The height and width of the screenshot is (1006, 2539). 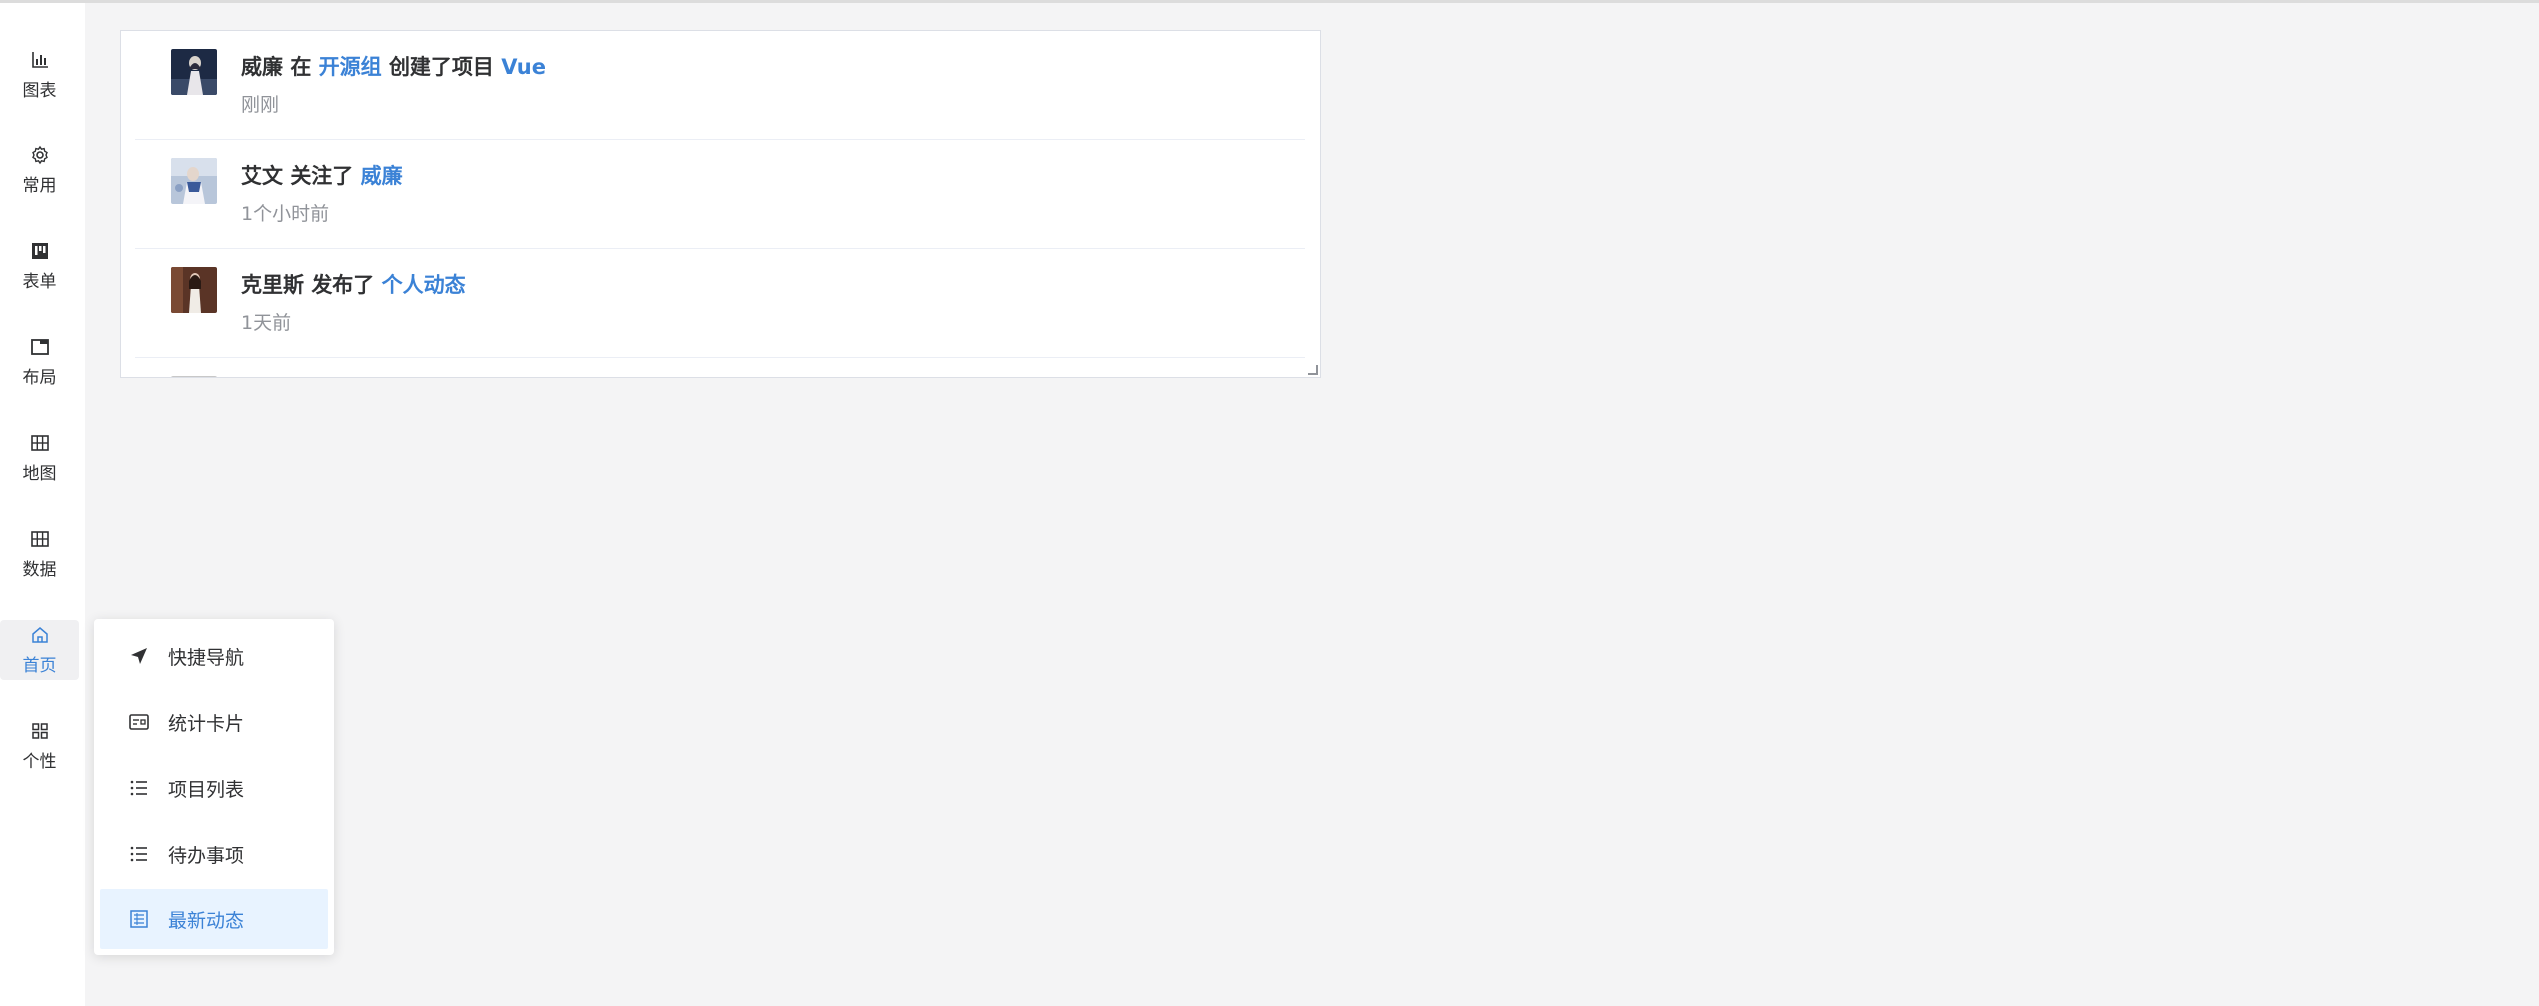 What do you see at coordinates (206, 723) in the screenshot?
I see `menu-item-label: 统计卡片` at bounding box center [206, 723].